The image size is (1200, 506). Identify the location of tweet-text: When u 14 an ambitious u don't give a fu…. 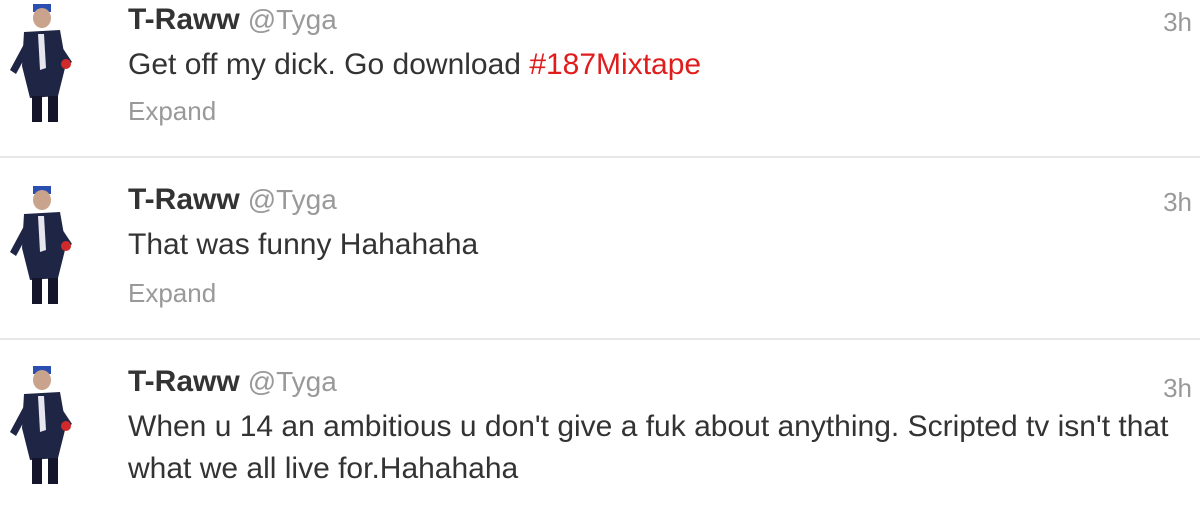
(648, 447).